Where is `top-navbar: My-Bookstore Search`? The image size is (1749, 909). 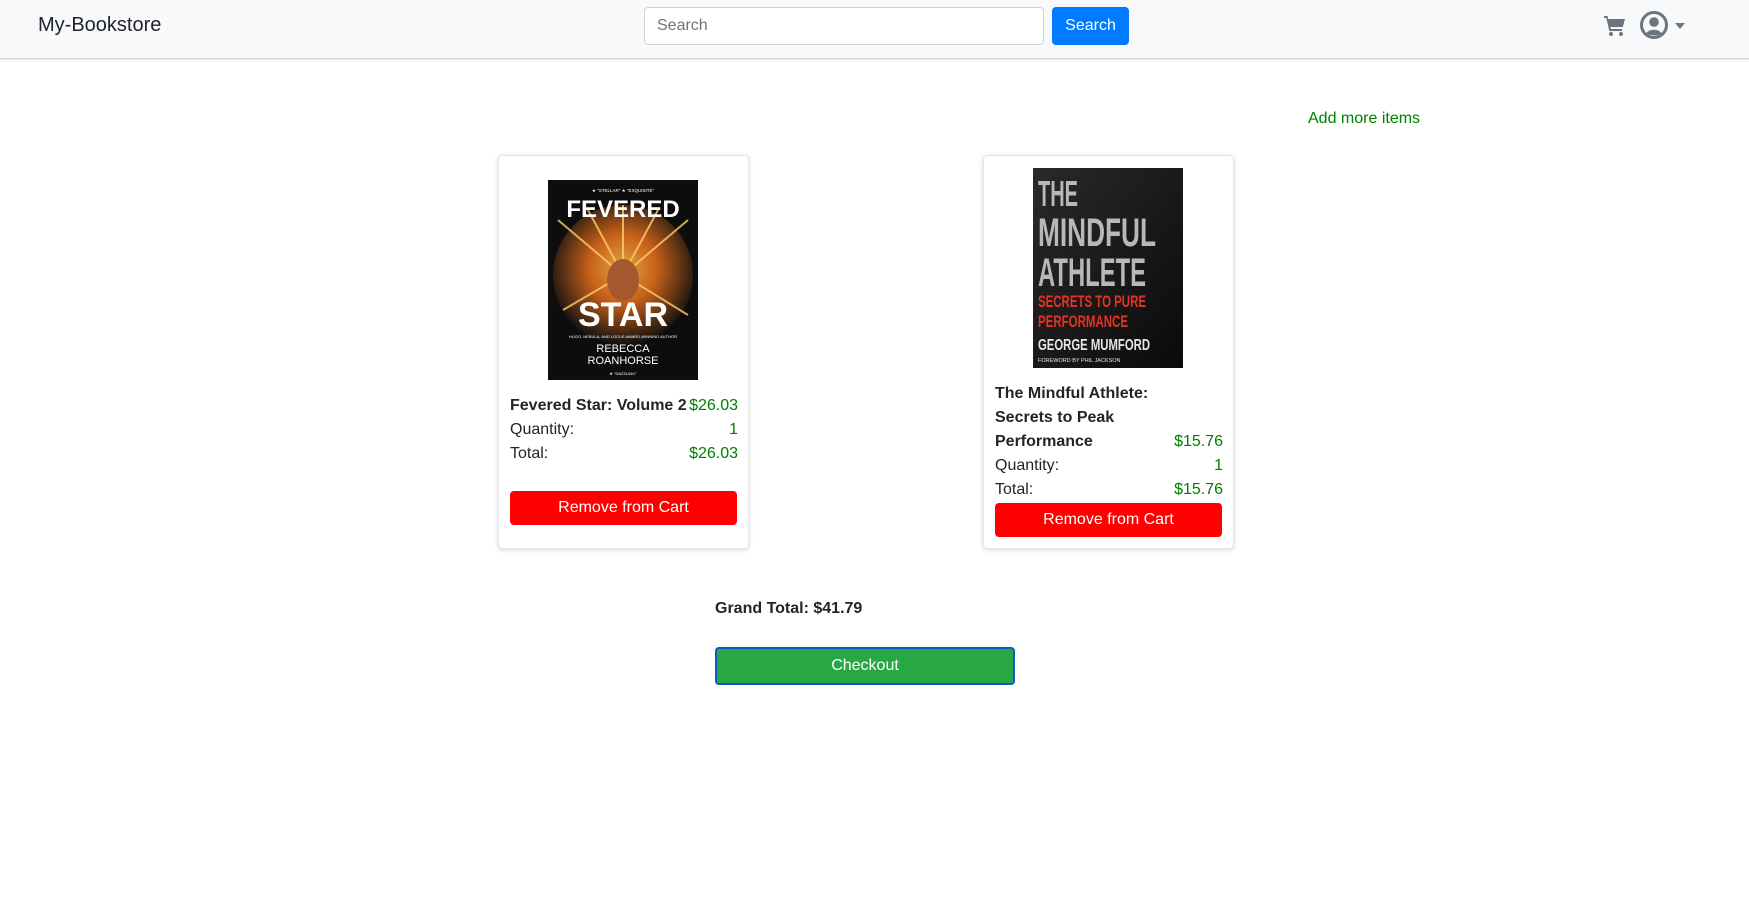 top-navbar: My-Bookstore Search is located at coordinates (874, 29).